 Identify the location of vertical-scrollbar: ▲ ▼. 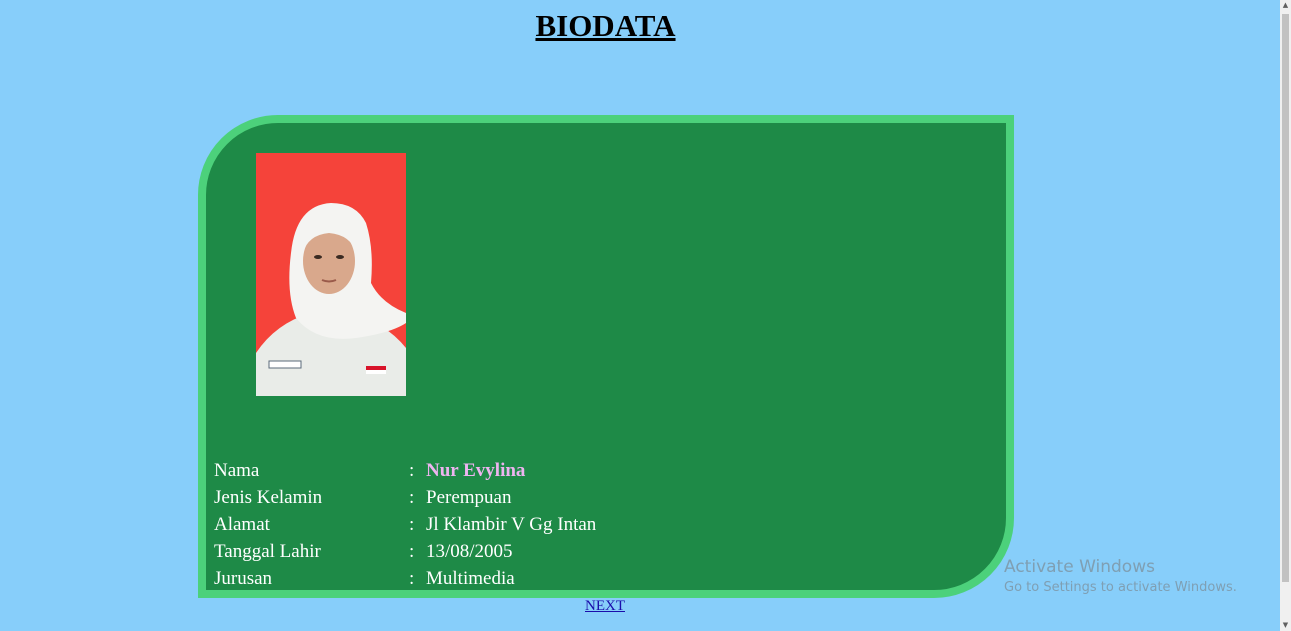
(1285, 315).